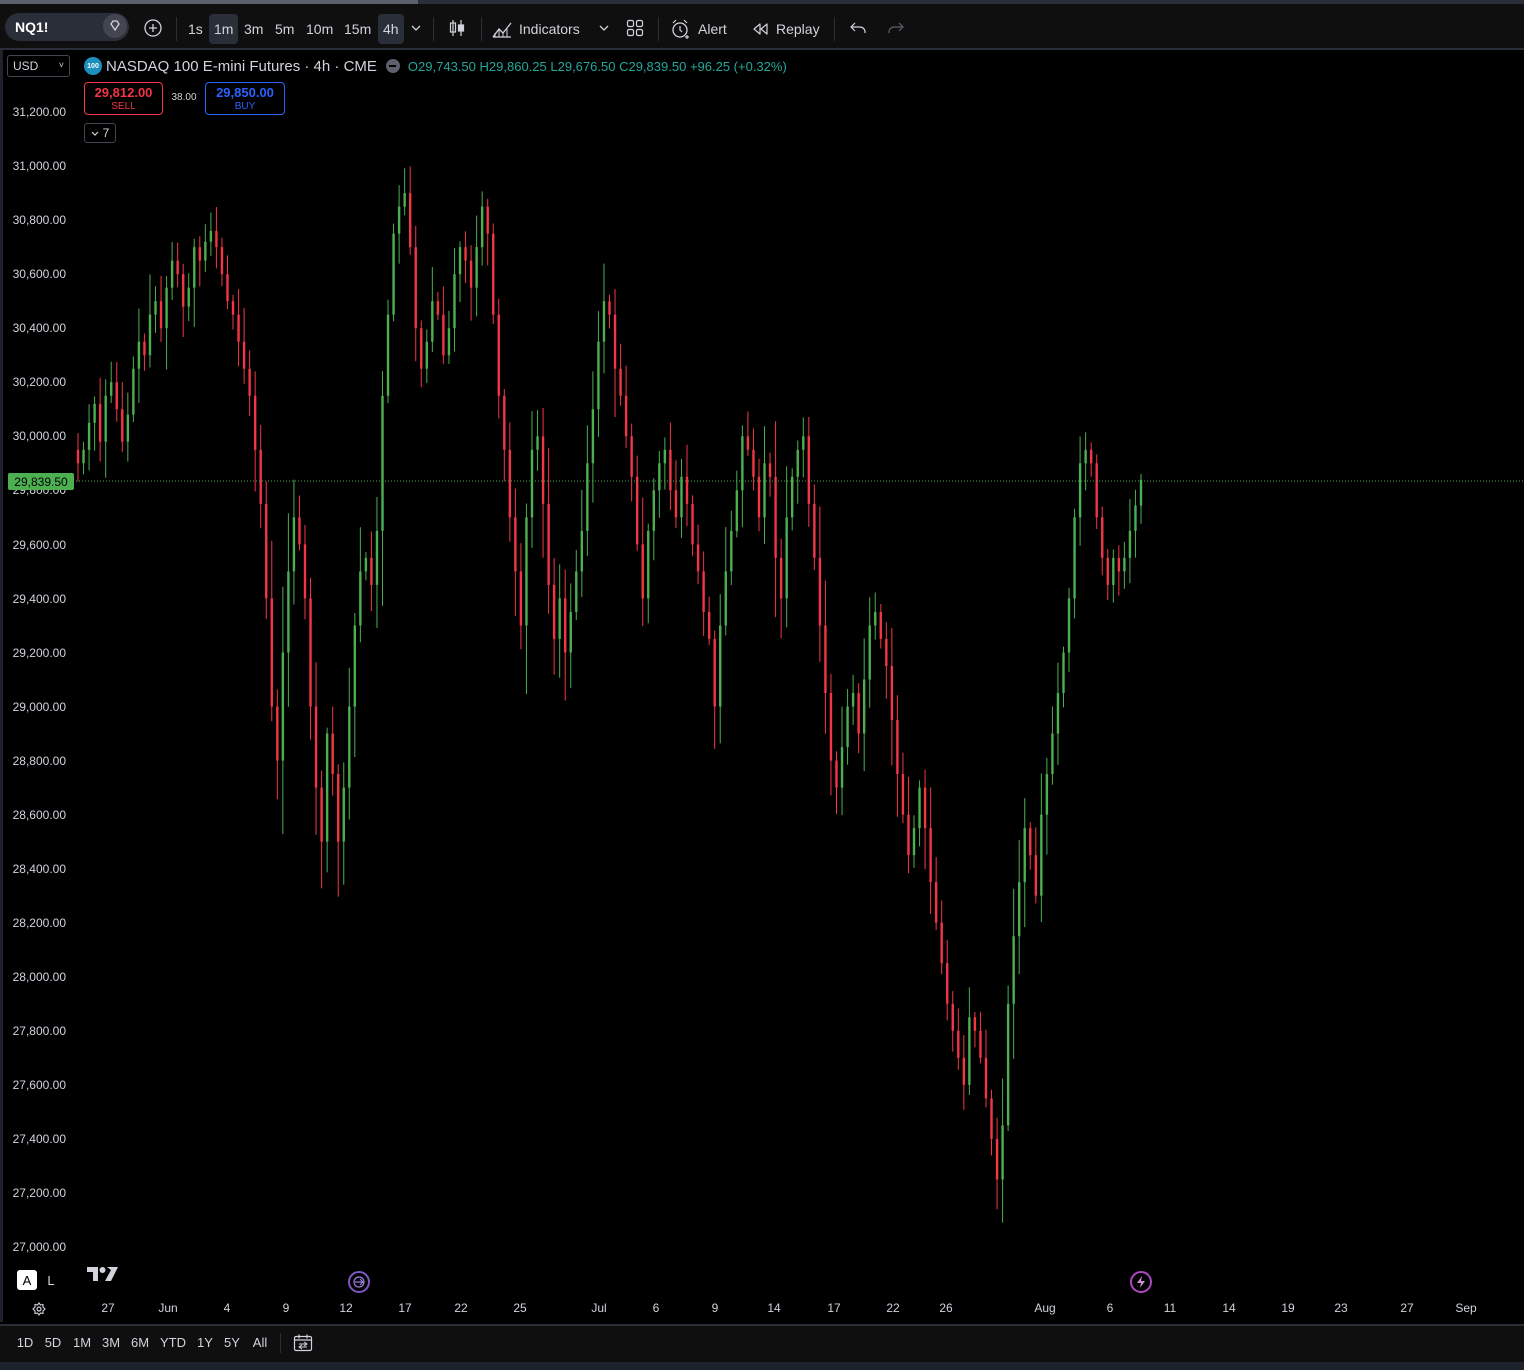 The height and width of the screenshot is (1370, 1524). Describe the element at coordinates (27, 1280) in the screenshot. I see `auto-scale-toggle: A` at that location.